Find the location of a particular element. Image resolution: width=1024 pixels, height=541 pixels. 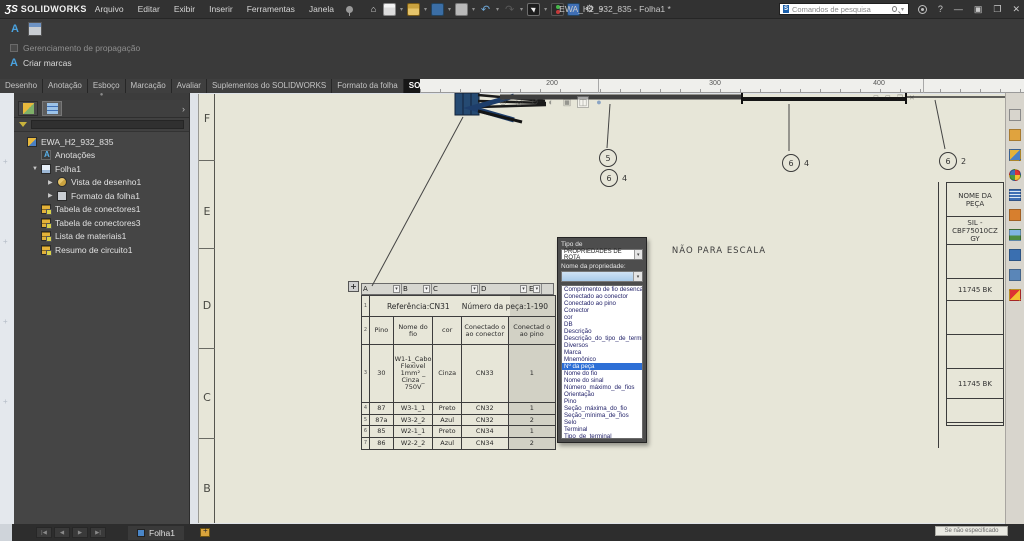

sheet-tab-label: Folha1 is located at coordinates (162, 532).